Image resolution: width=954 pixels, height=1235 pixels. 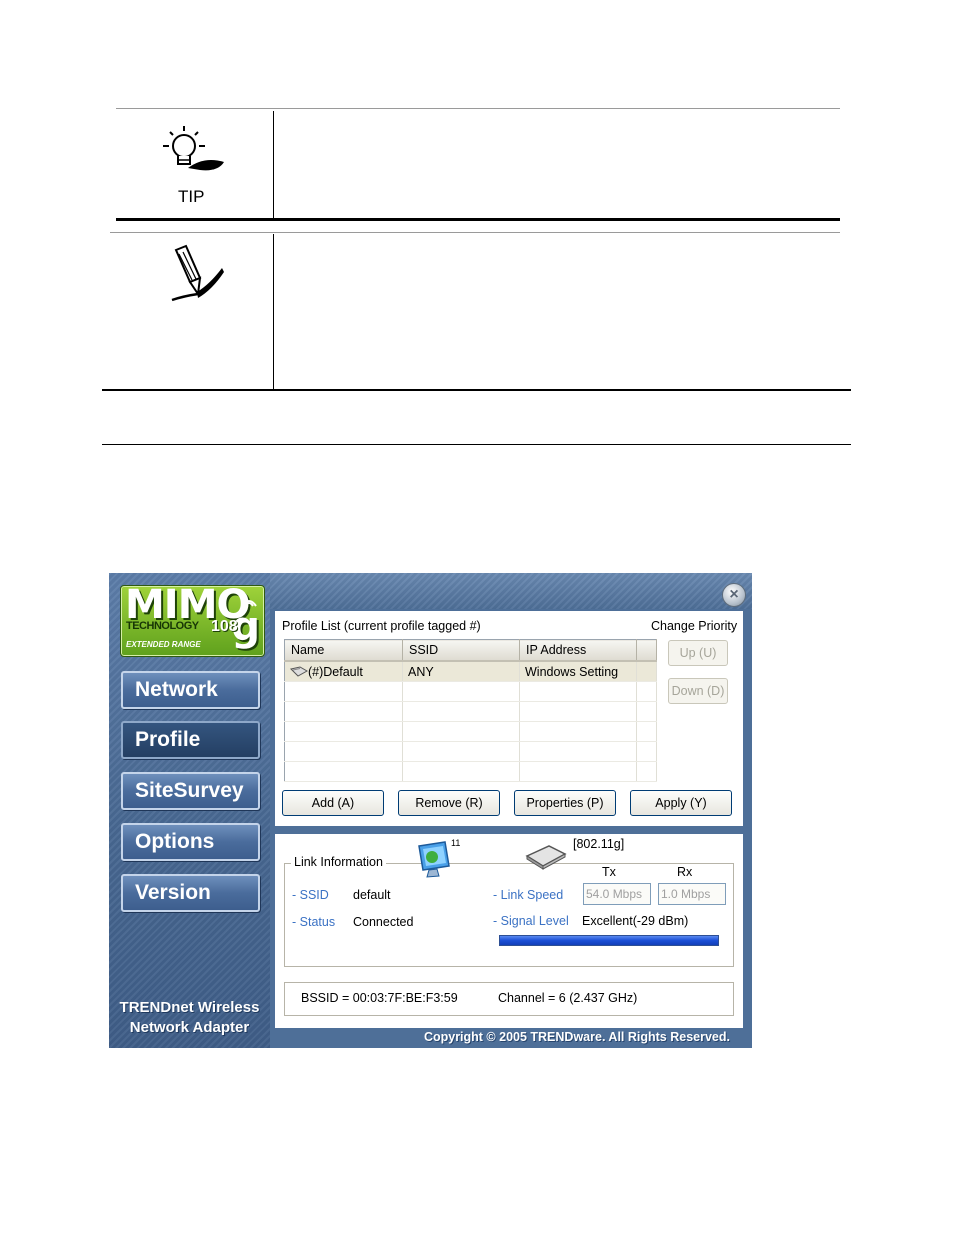 I want to click on channel-badge: 11, so click(x=456, y=843).